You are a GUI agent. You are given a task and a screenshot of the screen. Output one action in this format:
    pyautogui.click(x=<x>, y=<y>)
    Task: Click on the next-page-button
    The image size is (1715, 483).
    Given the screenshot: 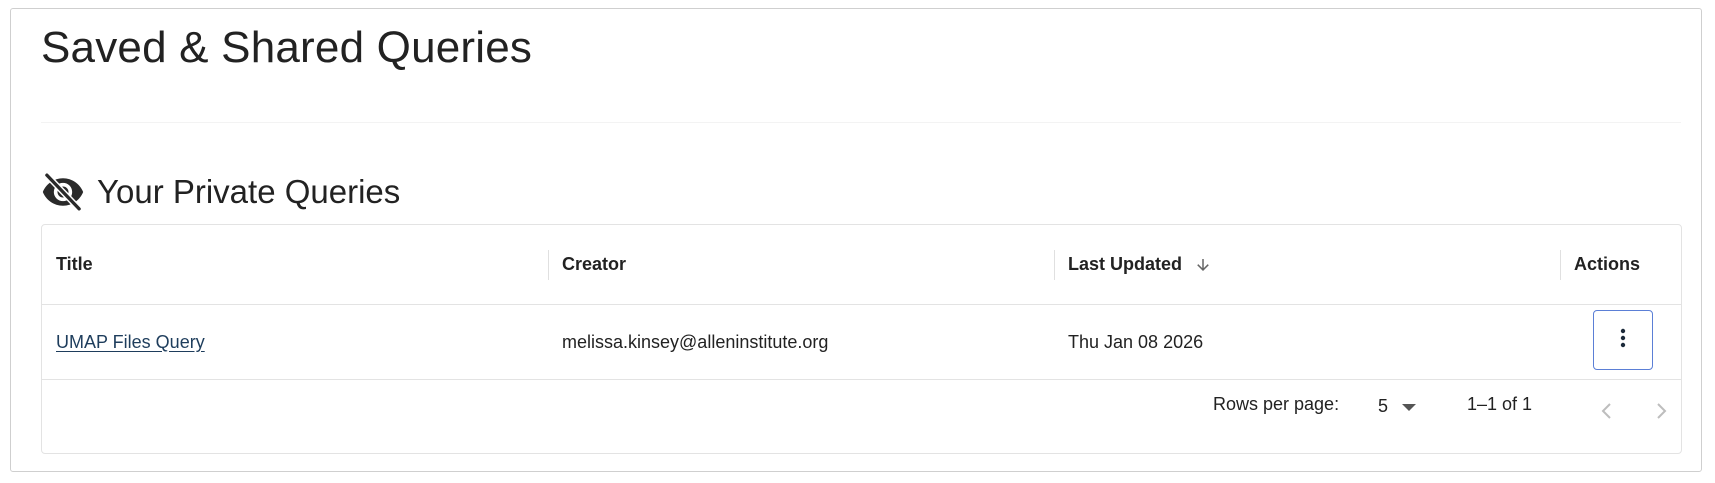 What is the action you would take?
    pyautogui.click(x=1661, y=413)
    